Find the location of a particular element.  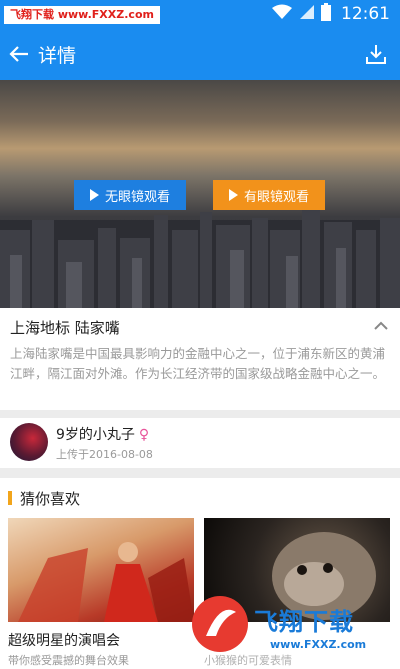

upload-date: 上传于2016-08-08 is located at coordinates (104, 454).